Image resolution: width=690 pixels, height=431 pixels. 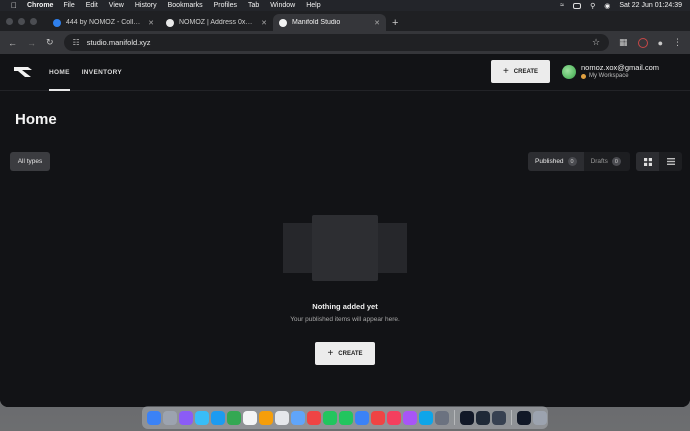 I want to click on clock: Sat 22 Jun 01:24:39, so click(x=650, y=5).